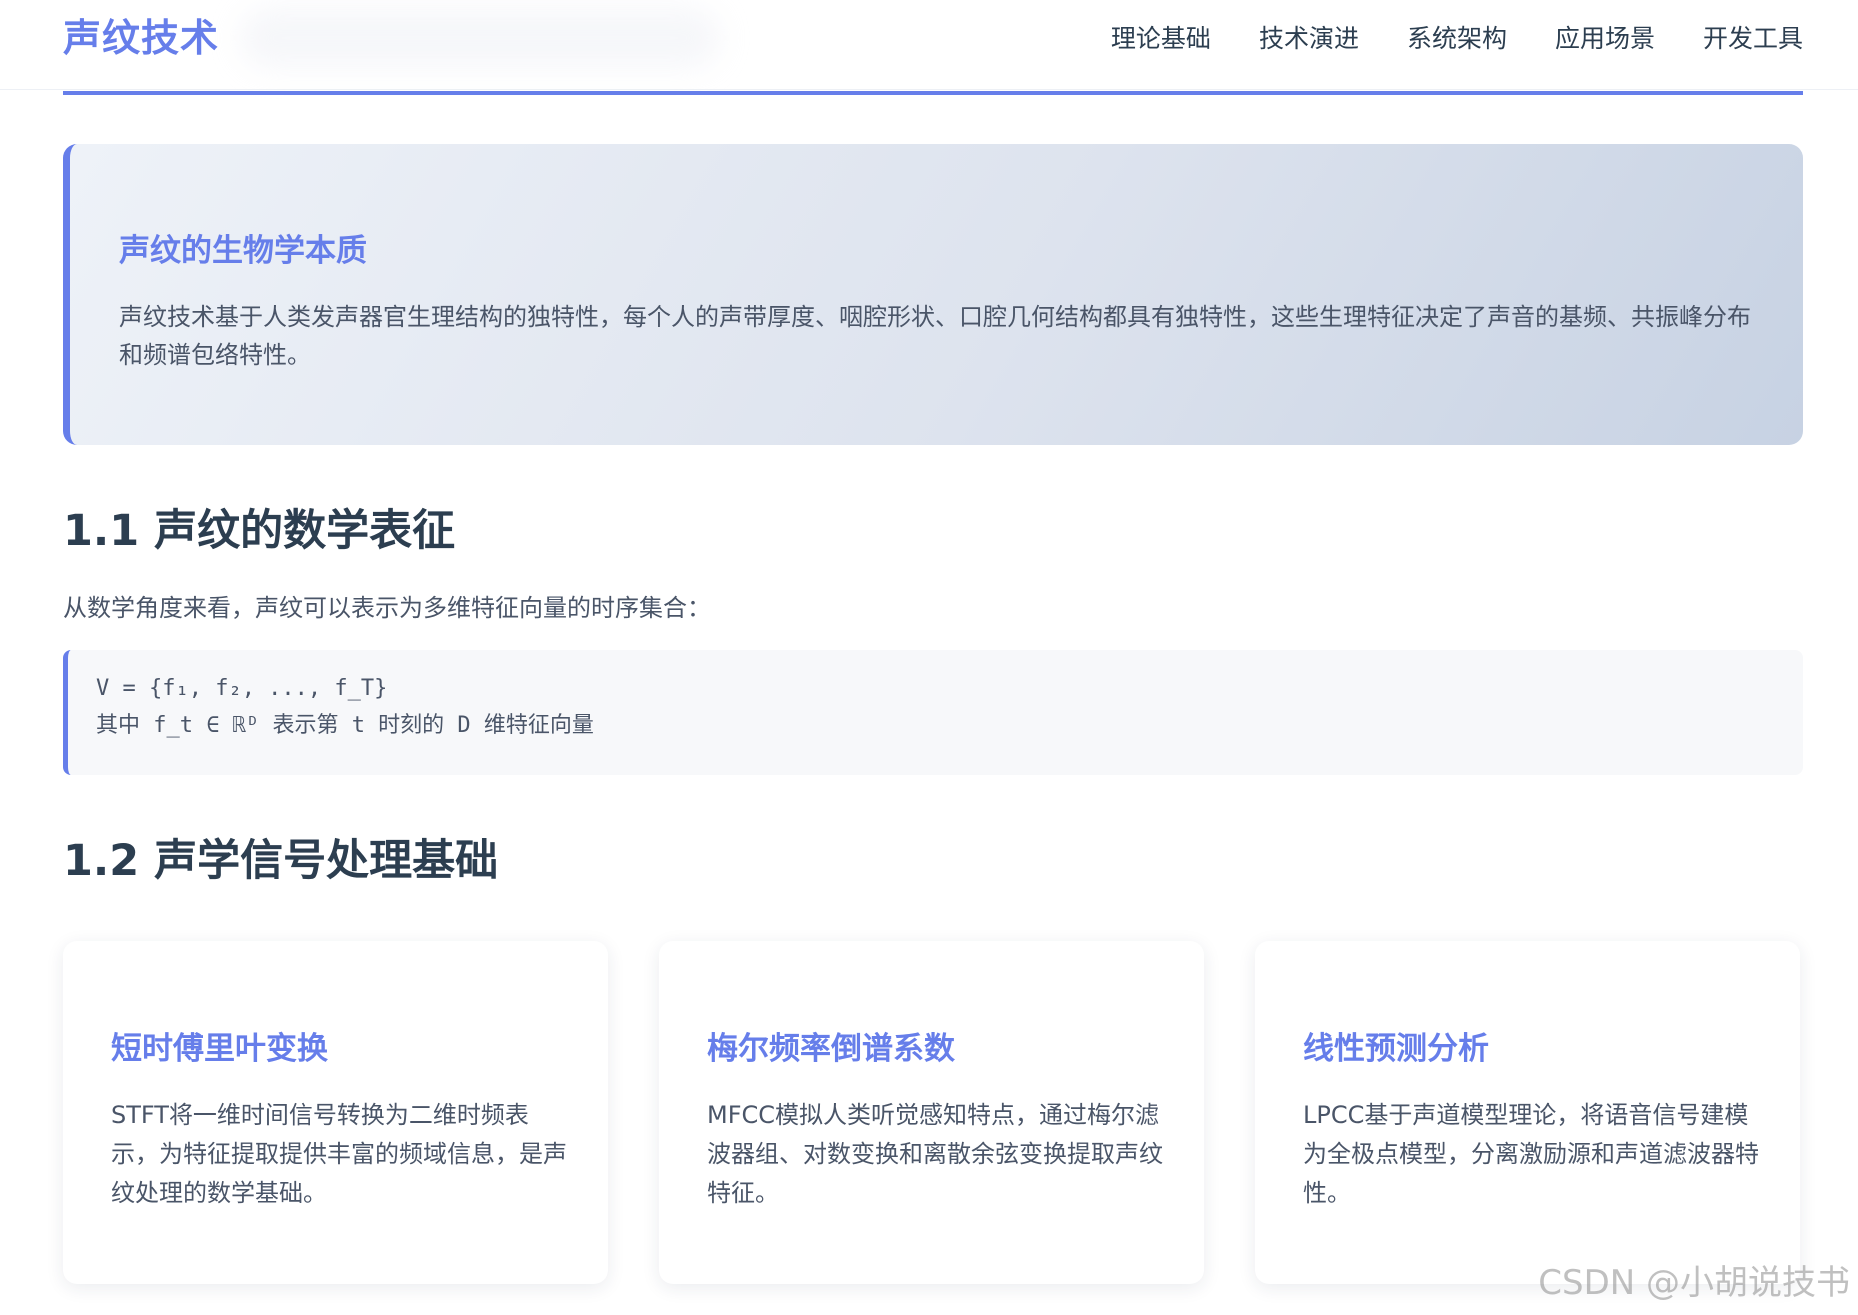  Describe the element at coordinates (831, 1049) in the screenshot. I see `card-title: 梅尔频率倒谱系数` at that location.